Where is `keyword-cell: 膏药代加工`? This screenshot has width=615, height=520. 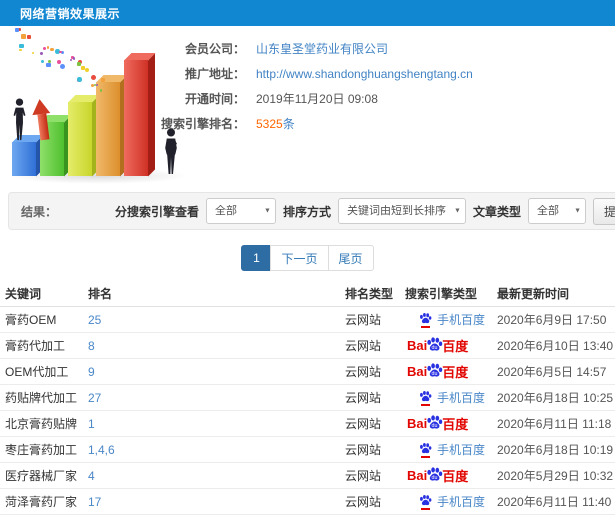 keyword-cell: 膏药代加工 is located at coordinates (35, 346).